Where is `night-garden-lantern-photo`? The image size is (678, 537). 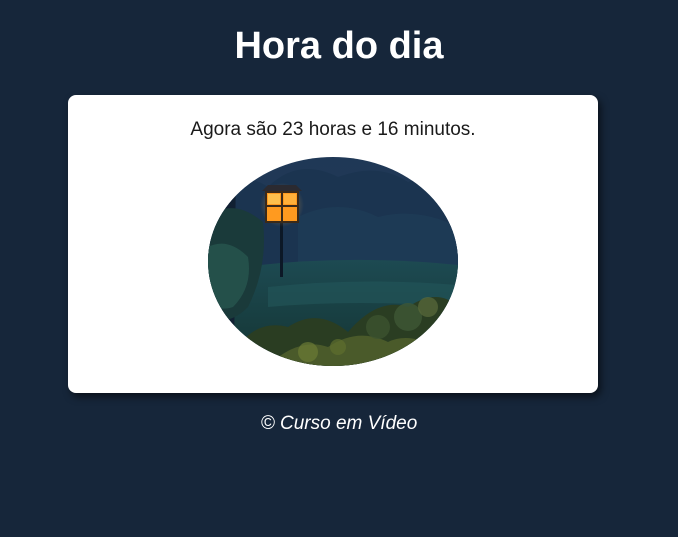 night-garden-lantern-photo is located at coordinates (333, 261).